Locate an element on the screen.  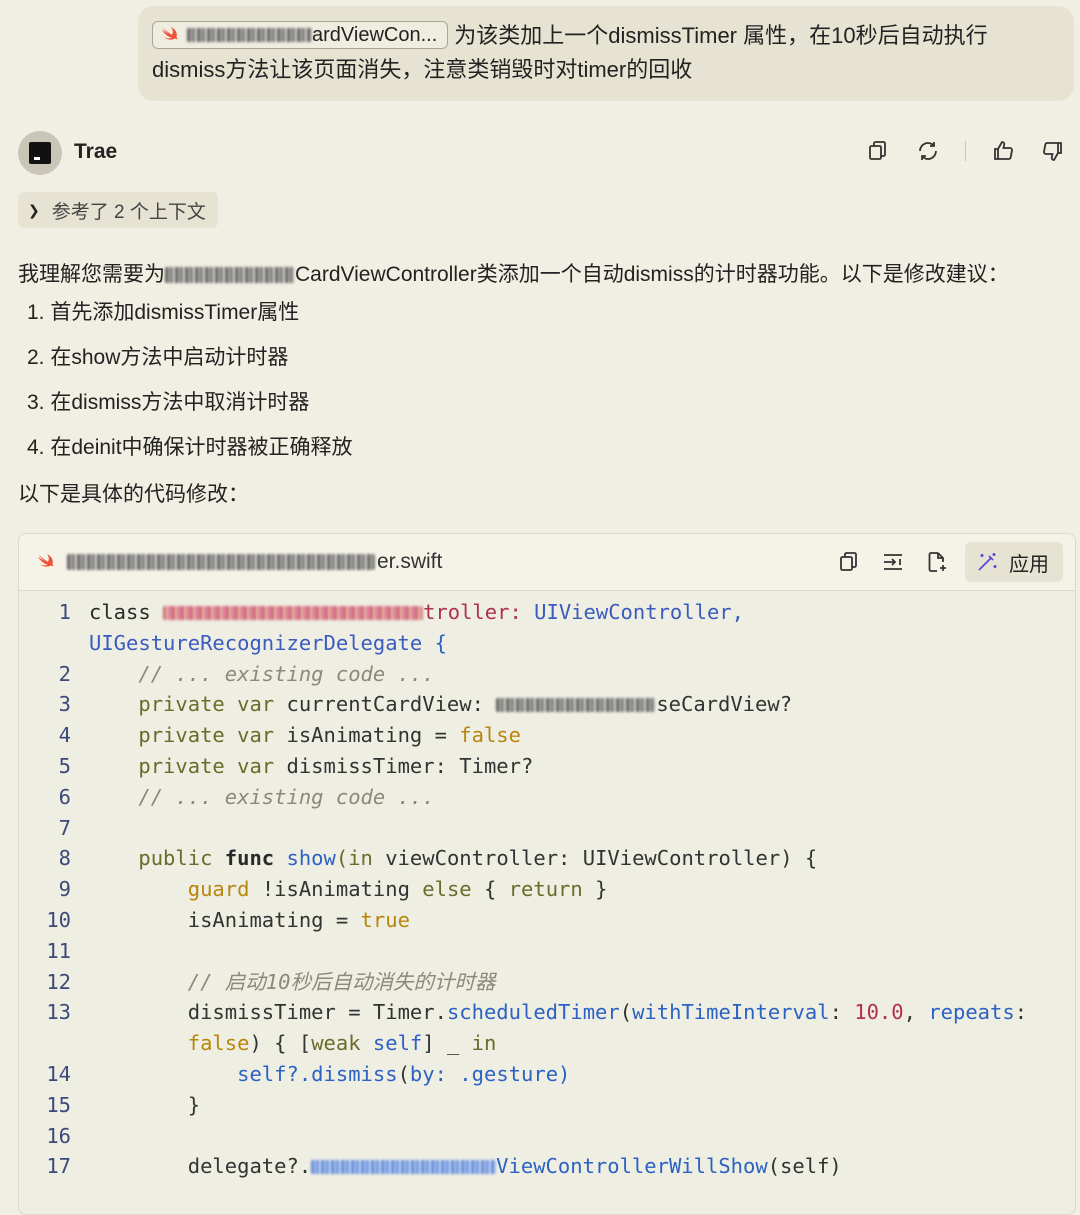
line-number: 6 is located at coordinates (64, 796).